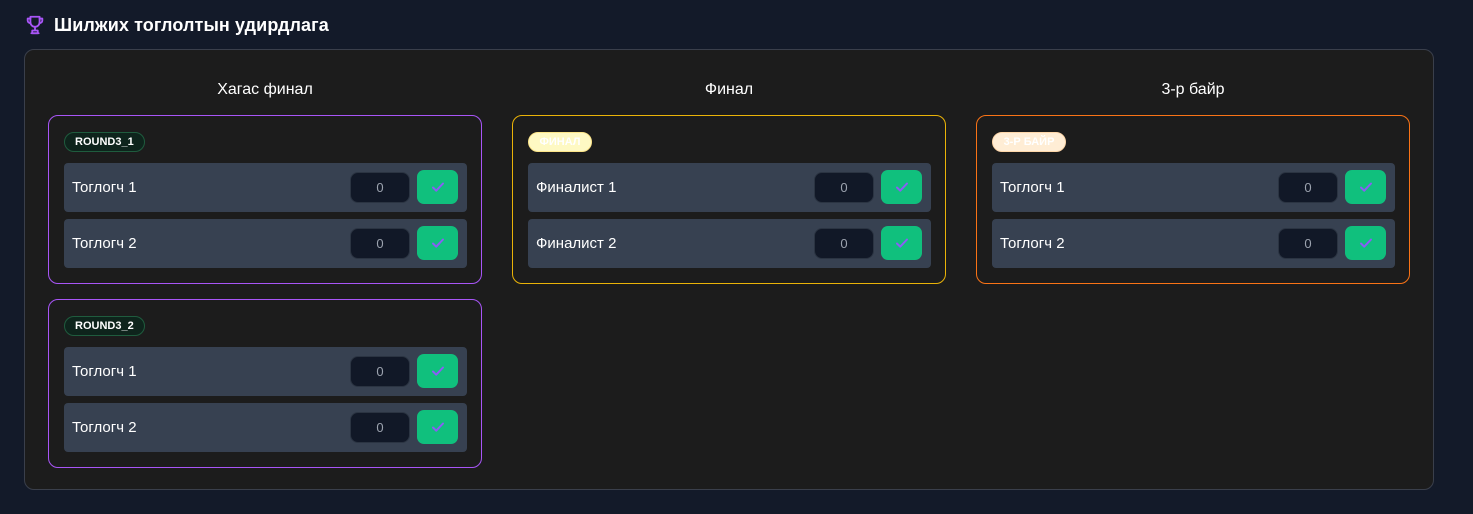 Image resolution: width=1473 pixels, height=514 pixels. I want to click on match-card: ROUND3_1 Тоглогч 1 Тоглогч 2, so click(265, 199).